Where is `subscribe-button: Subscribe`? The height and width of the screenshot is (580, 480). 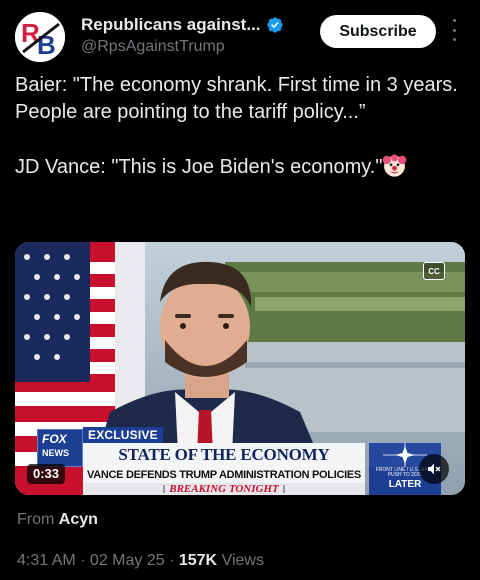 subscribe-button: Subscribe is located at coordinates (378, 31).